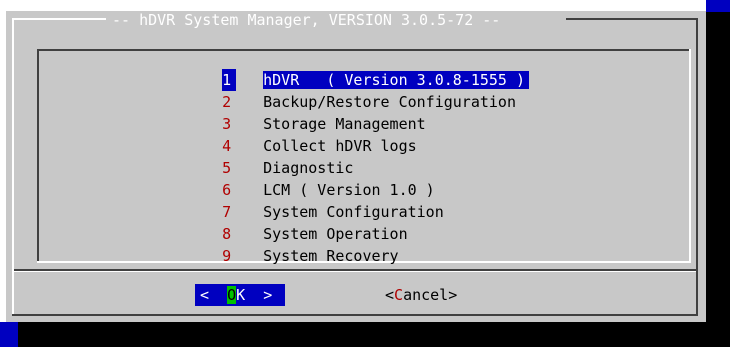 This screenshot has height=347, width=730. Describe the element at coordinates (306, 112) in the screenshot. I see `menu-item-storage-management: 3 Storage Management` at that location.